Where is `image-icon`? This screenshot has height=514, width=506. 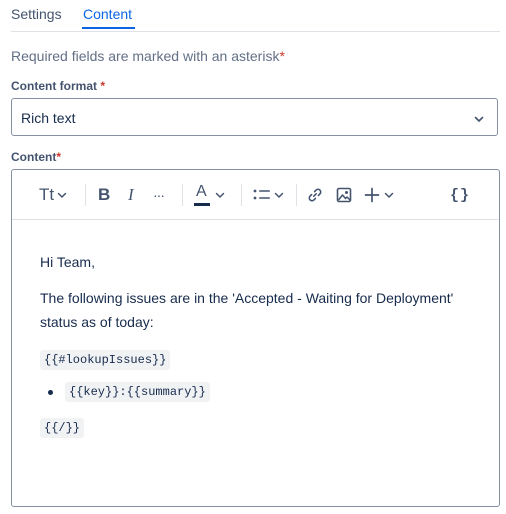 image-icon is located at coordinates (344, 195).